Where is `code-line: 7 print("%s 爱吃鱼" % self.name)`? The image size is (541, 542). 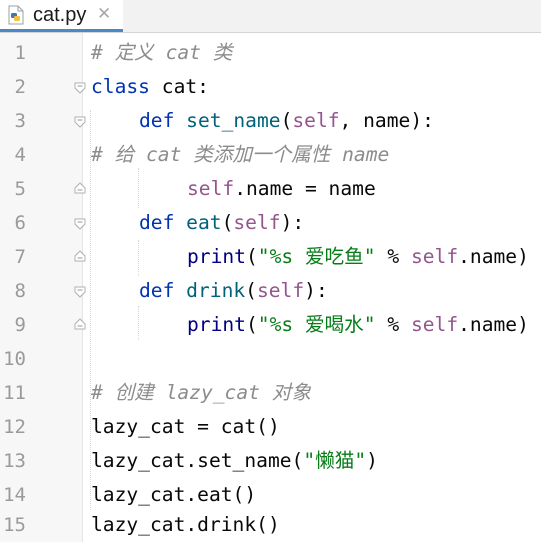 code-line: 7 print("%s 爱吃鱼" % self.name) is located at coordinates (270, 257).